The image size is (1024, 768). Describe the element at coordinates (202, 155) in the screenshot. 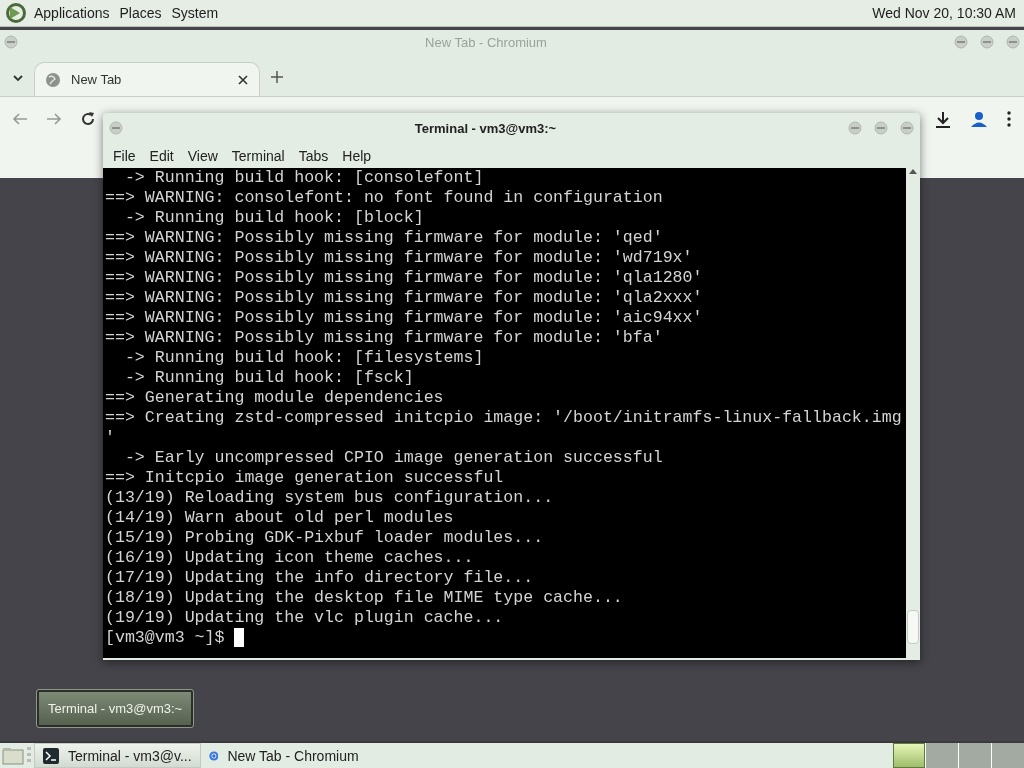

I see `menu-item: View` at that location.